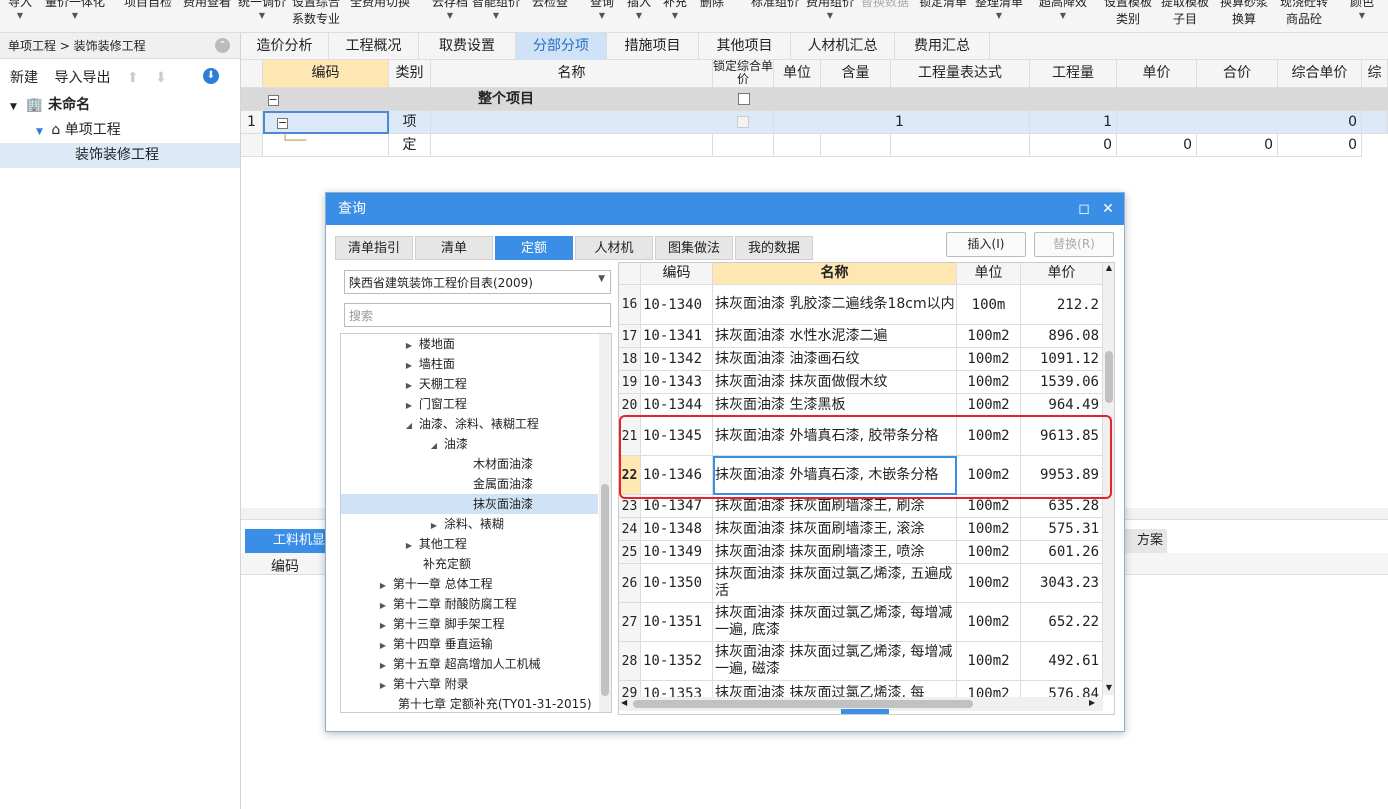 Image resolution: width=1388 pixels, height=809 pixels. Describe the element at coordinates (1063, 10) in the screenshot. I see `ribbon-height-reduction-button: 超高降效 ▼` at that location.